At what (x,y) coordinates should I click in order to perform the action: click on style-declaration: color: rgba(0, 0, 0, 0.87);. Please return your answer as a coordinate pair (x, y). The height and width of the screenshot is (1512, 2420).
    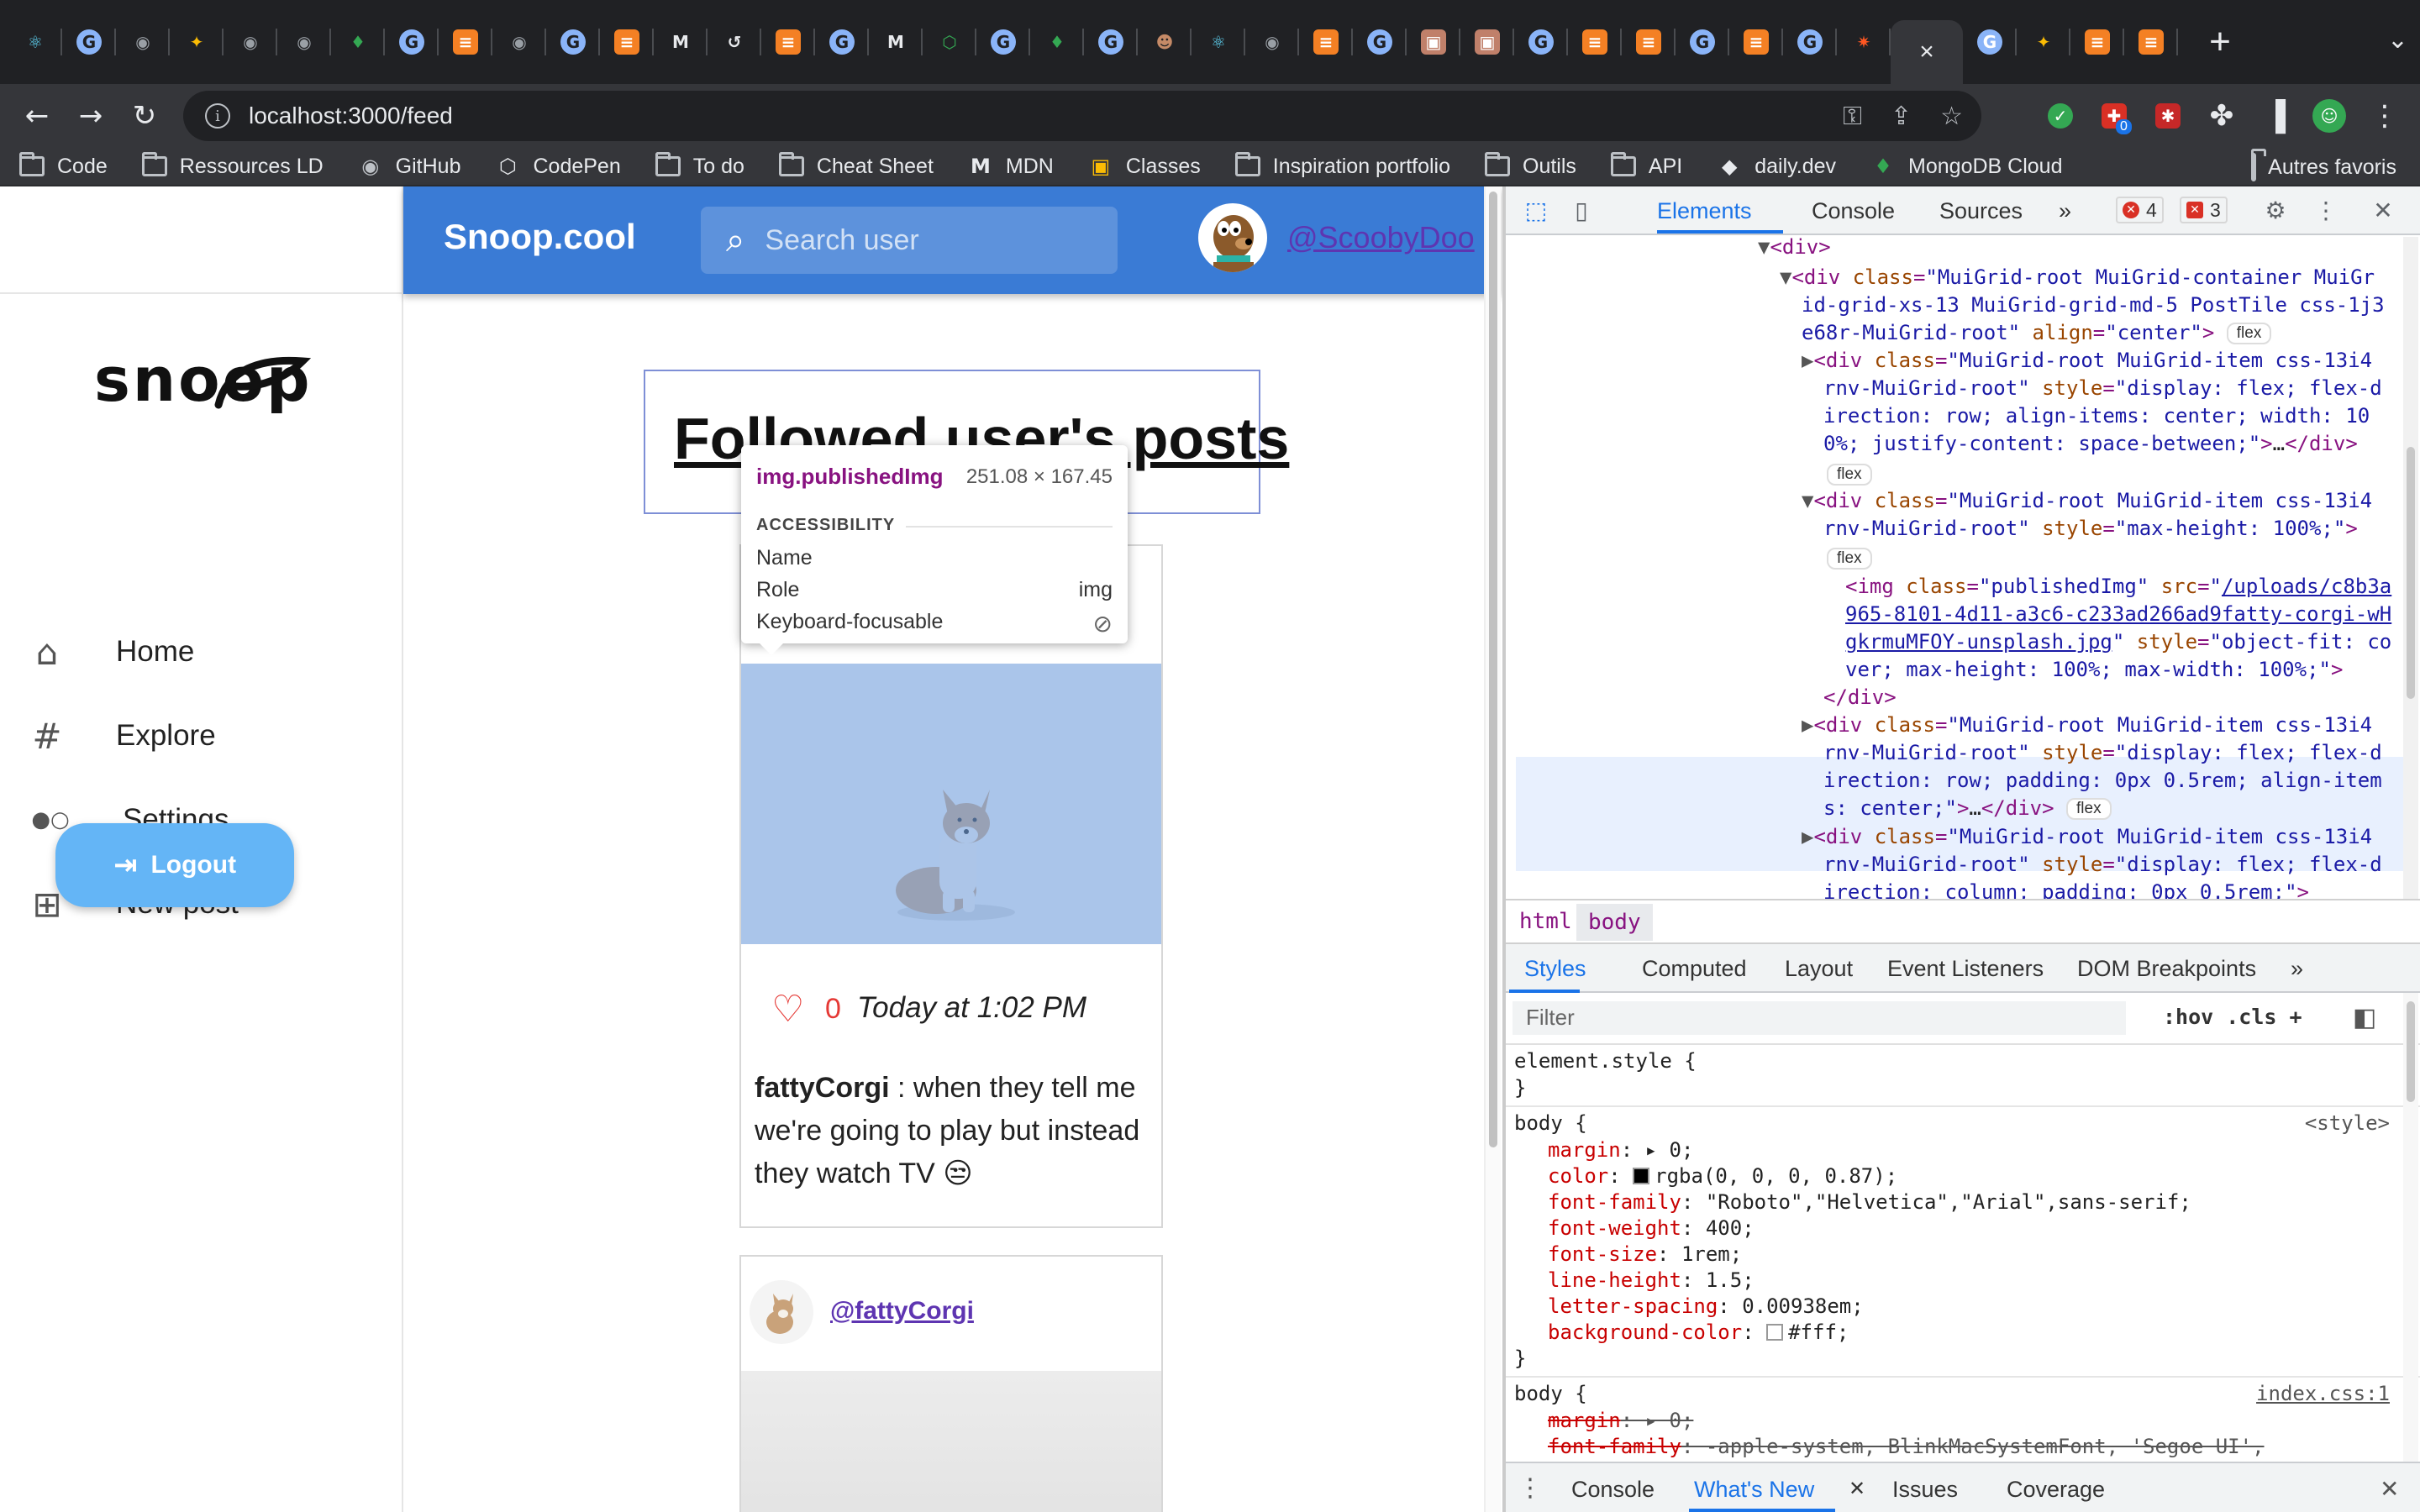
    Looking at the image, I should click on (1723, 1176).